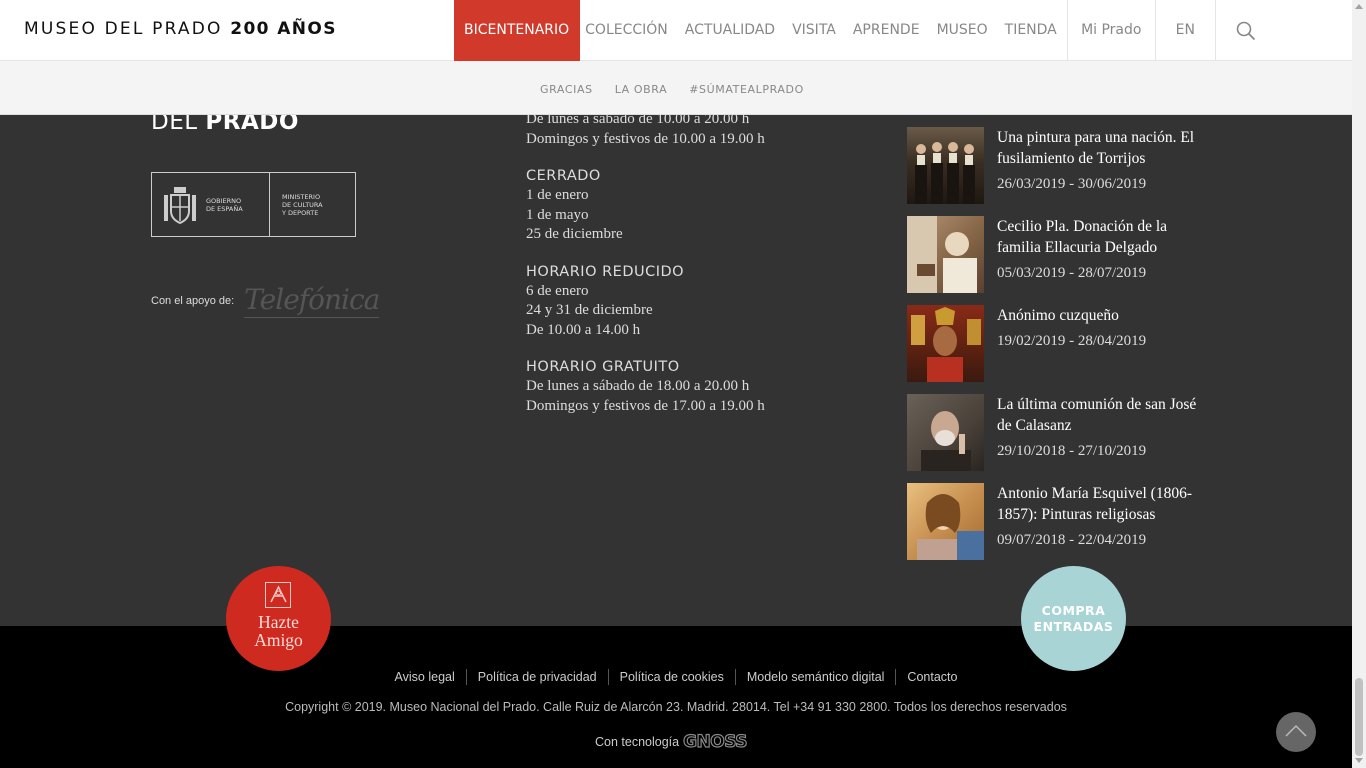 The height and width of the screenshot is (768, 1366). What do you see at coordinates (574, 234) in the screenshot?
I see `hours-line: 25 de diciembre` at bounding box center [574, 234].